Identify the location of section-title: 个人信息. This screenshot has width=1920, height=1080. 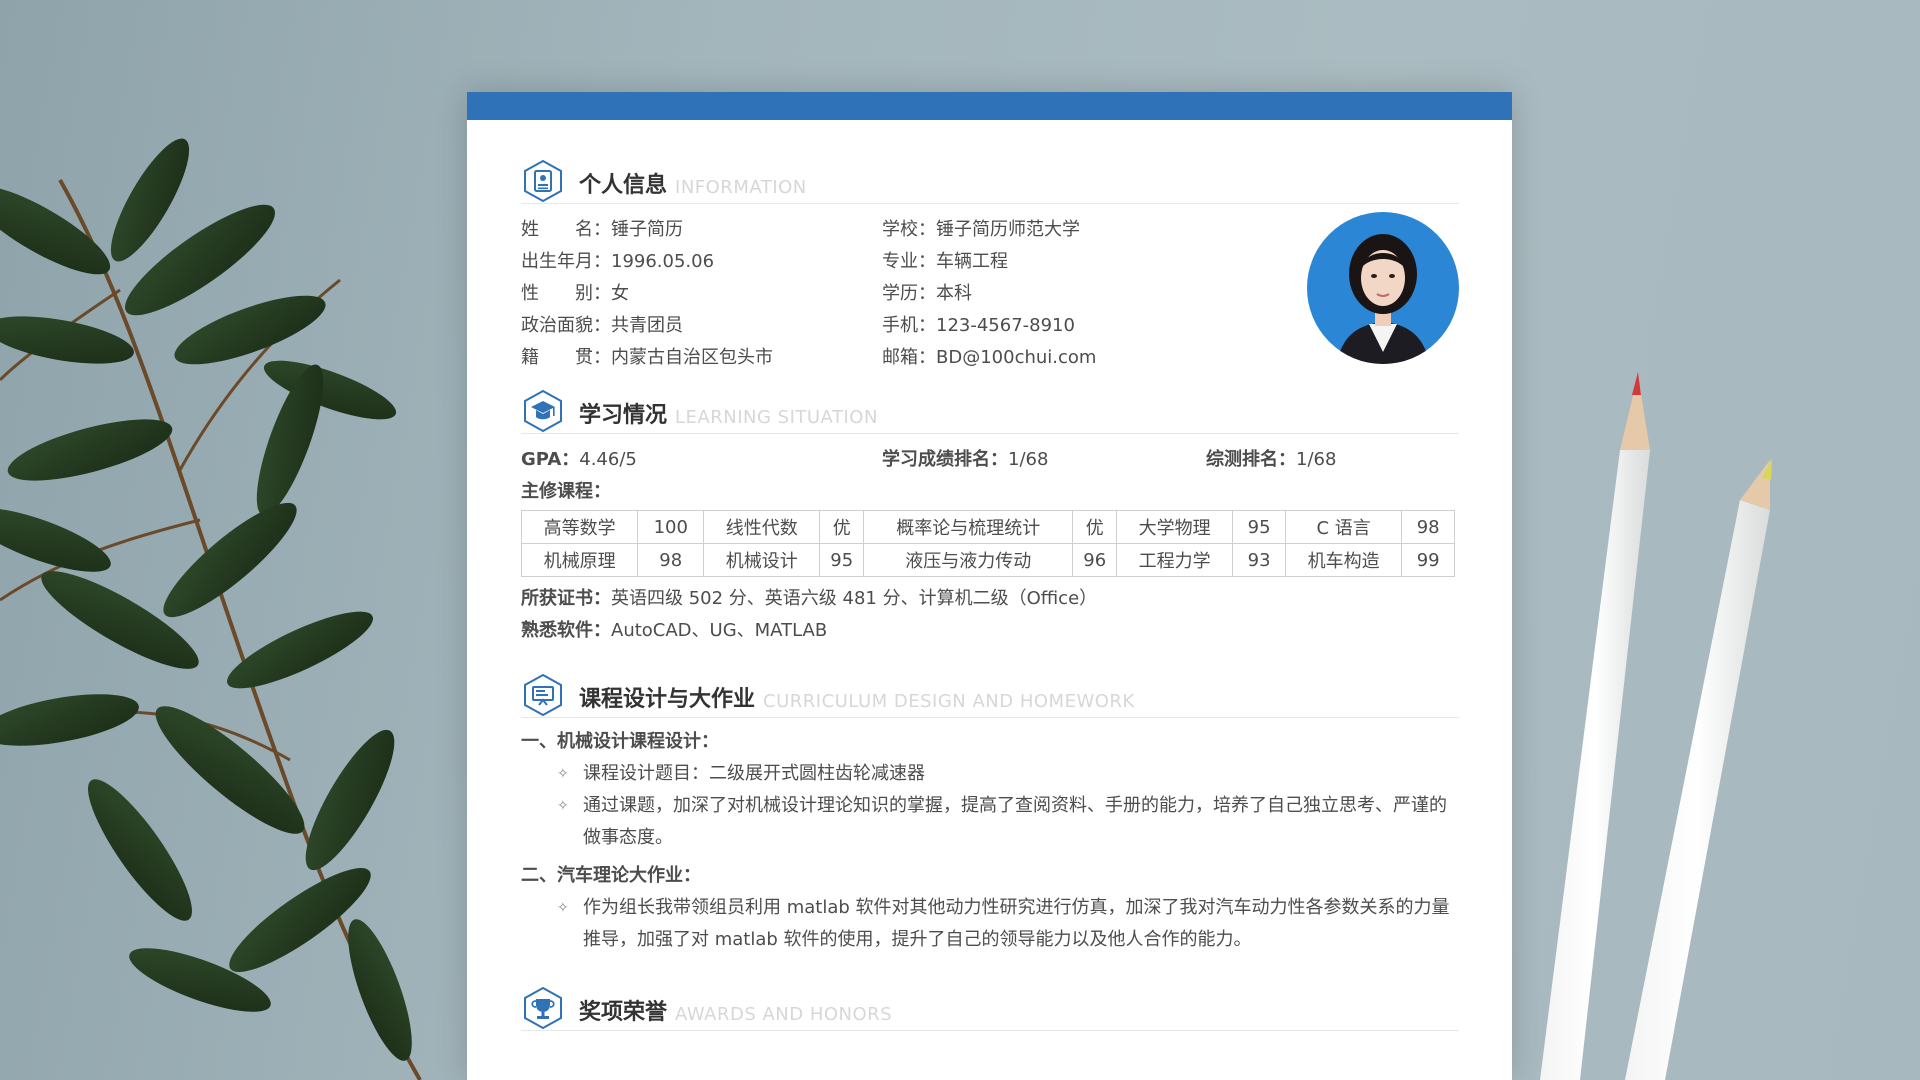
(623, 185).